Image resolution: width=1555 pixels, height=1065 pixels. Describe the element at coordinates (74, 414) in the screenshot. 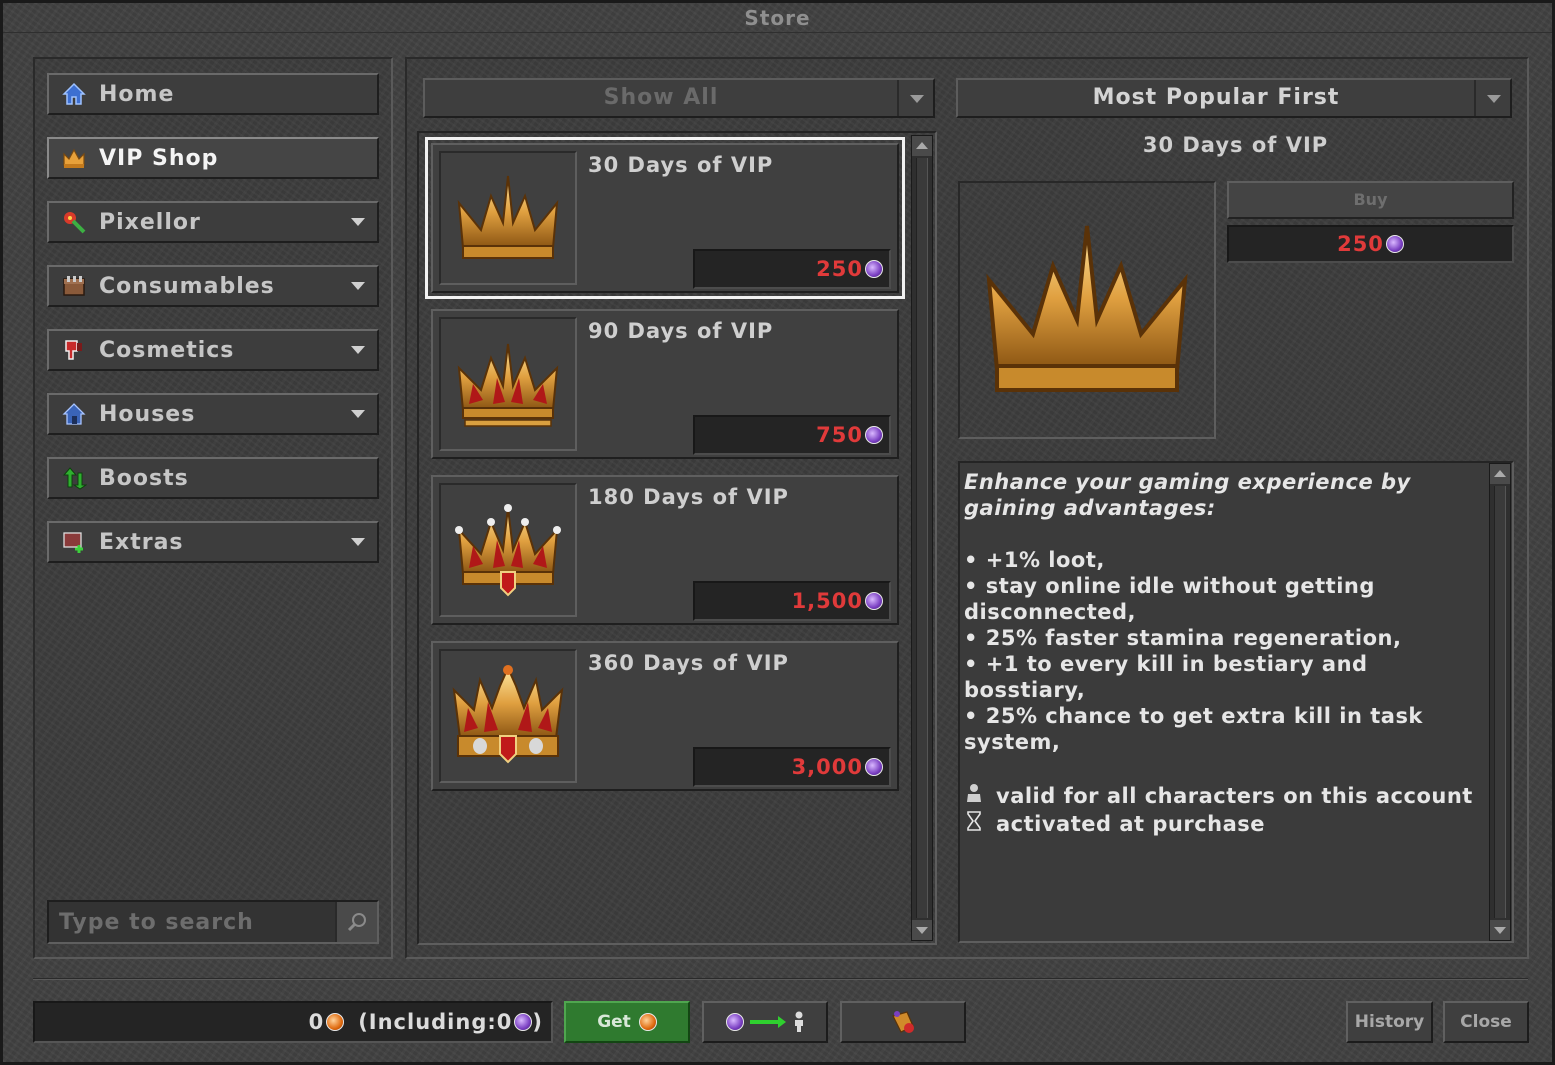

I see `house-icon` at that location.